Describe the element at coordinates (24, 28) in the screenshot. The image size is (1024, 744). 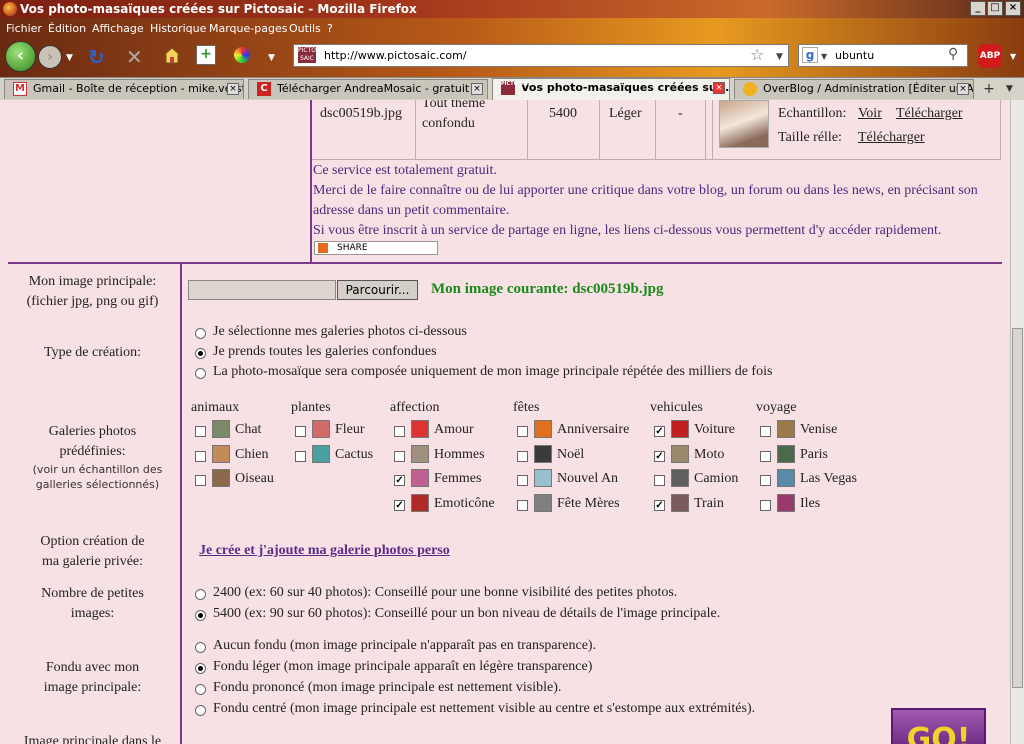
I see `menu-fichier: Fichier` at that location.